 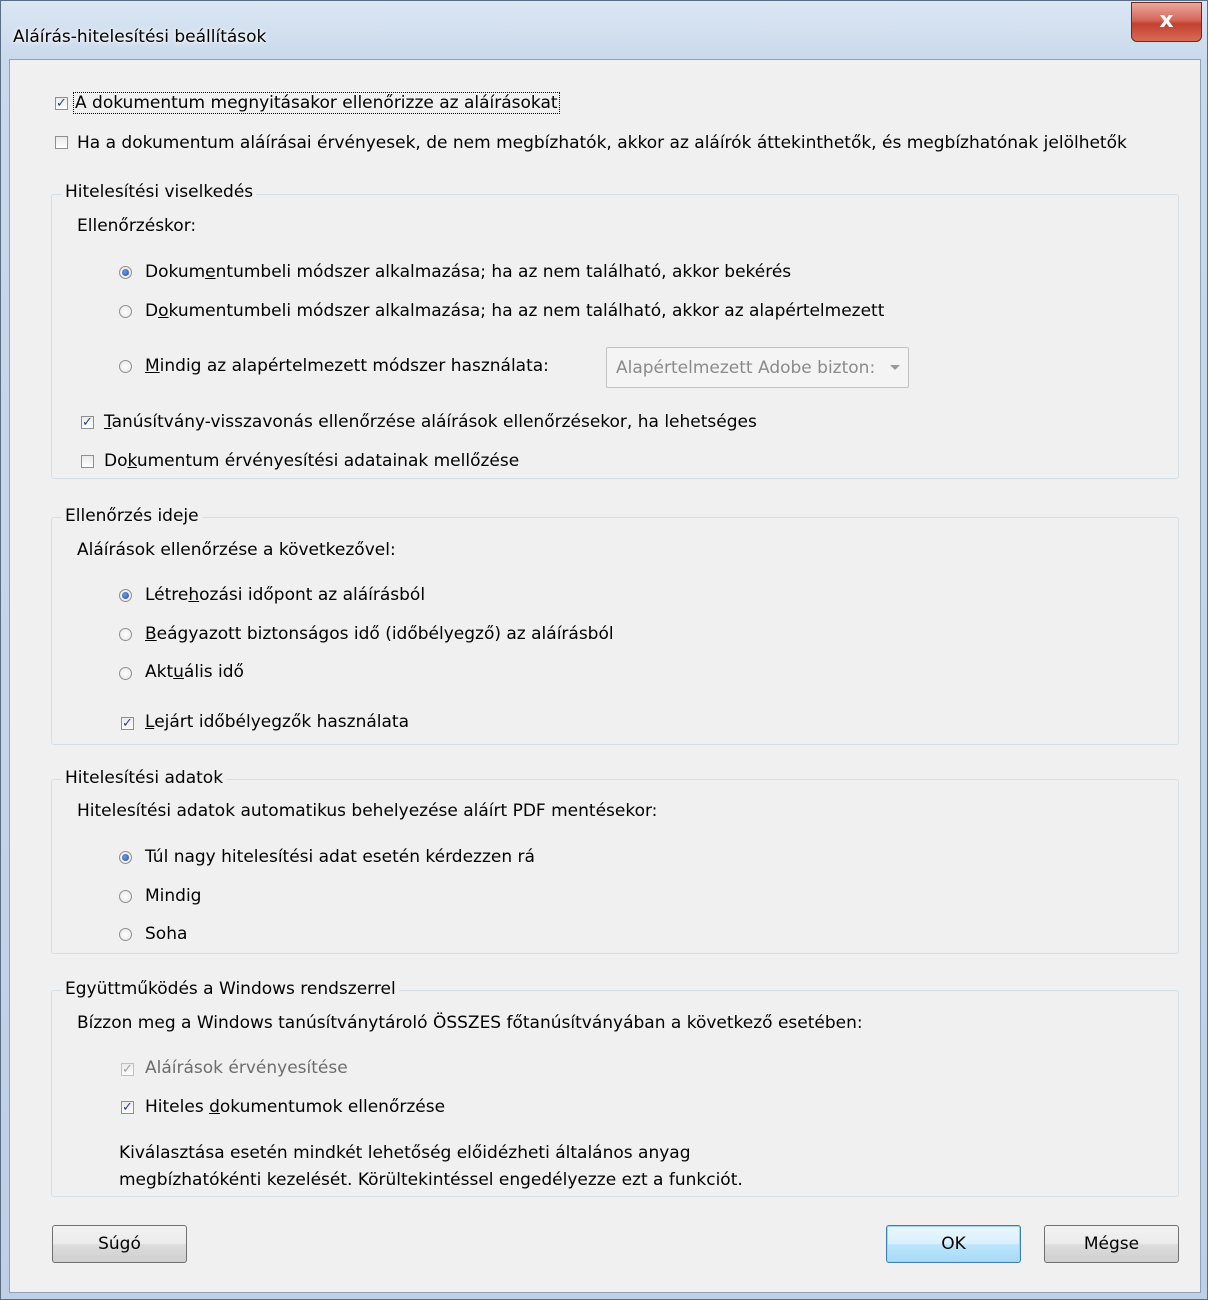 What do you see at coordinates (194, 672) in the screenshot?
I see `radio-current-time-label: Aktuális idő` at bounding box center [194, 672].